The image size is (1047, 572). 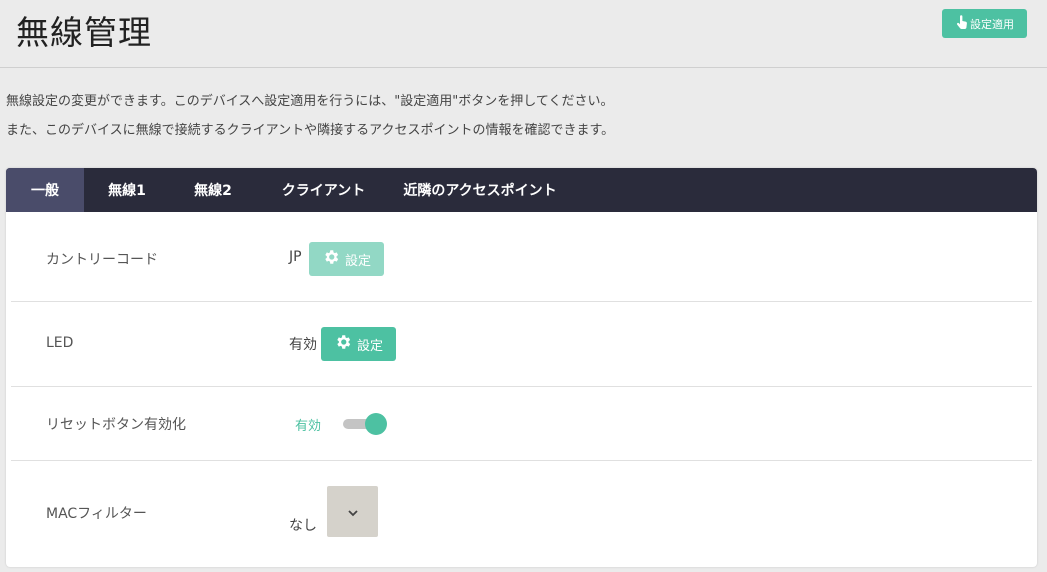 I want to click on mac-filter-label: MACフィルター, so click(x=96, y=514).